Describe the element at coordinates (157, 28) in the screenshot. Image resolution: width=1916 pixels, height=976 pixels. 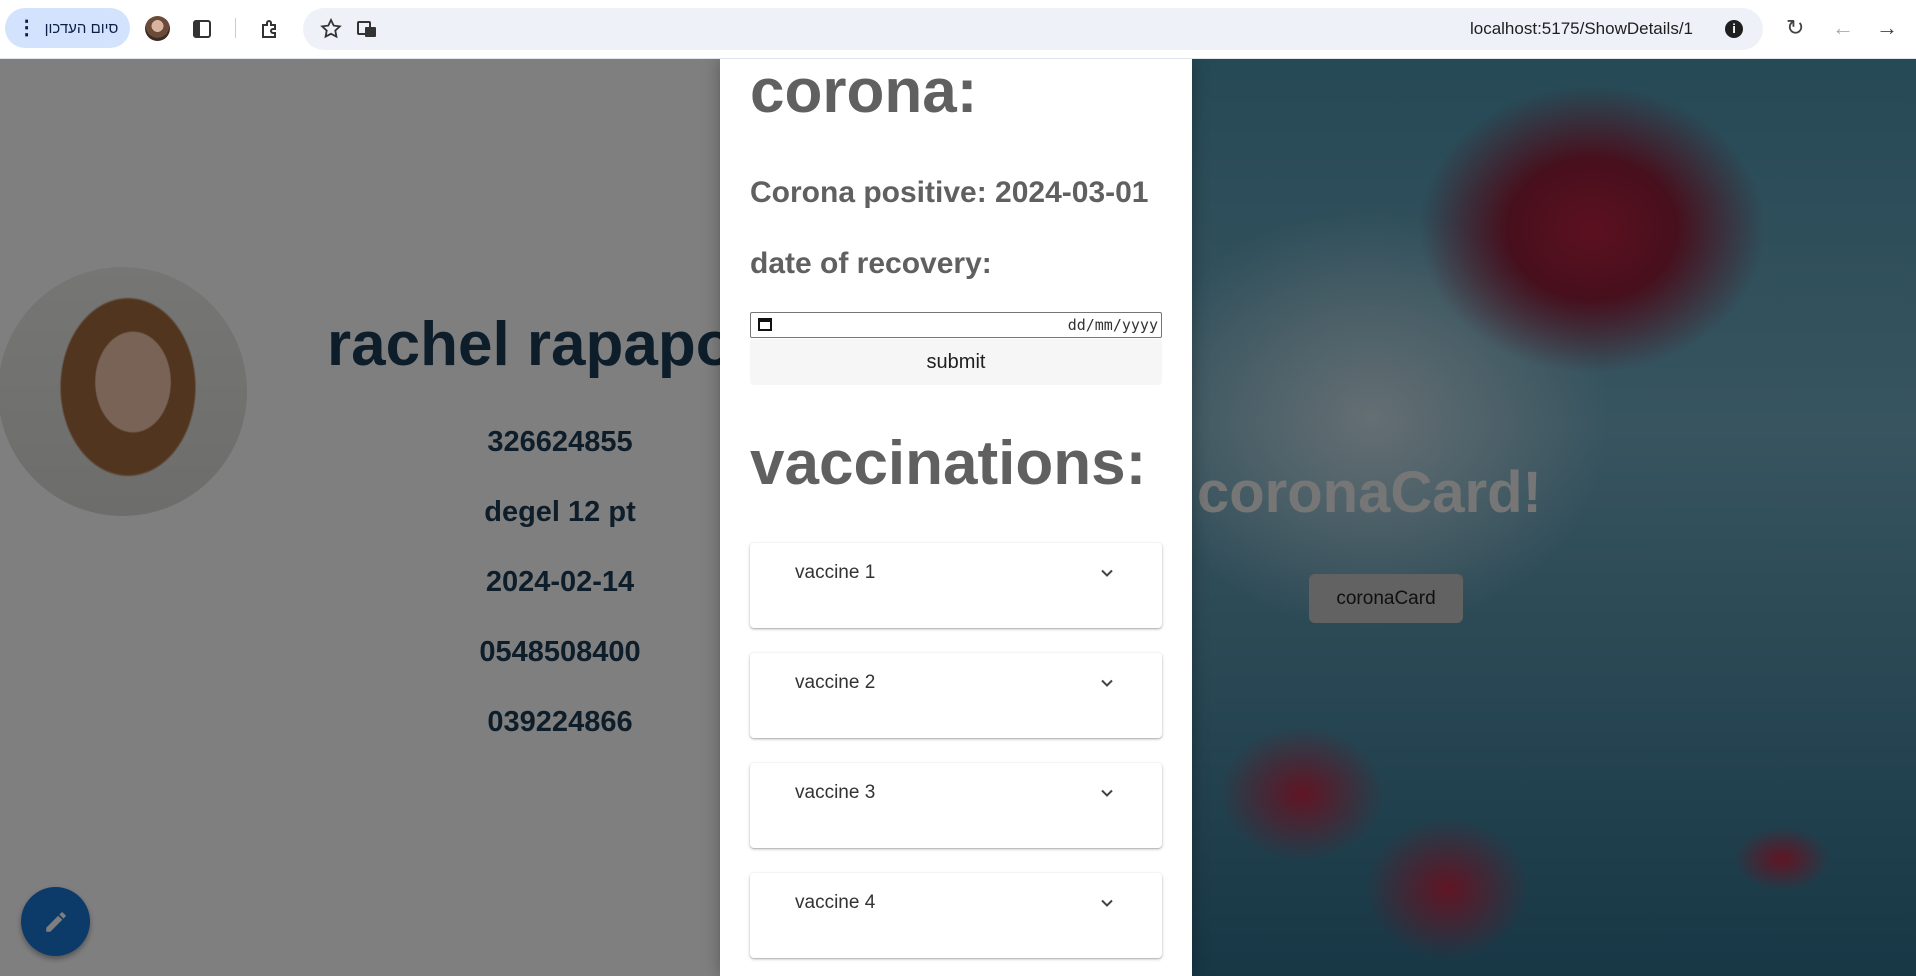
I see `profile-avatar-icon` at that location.